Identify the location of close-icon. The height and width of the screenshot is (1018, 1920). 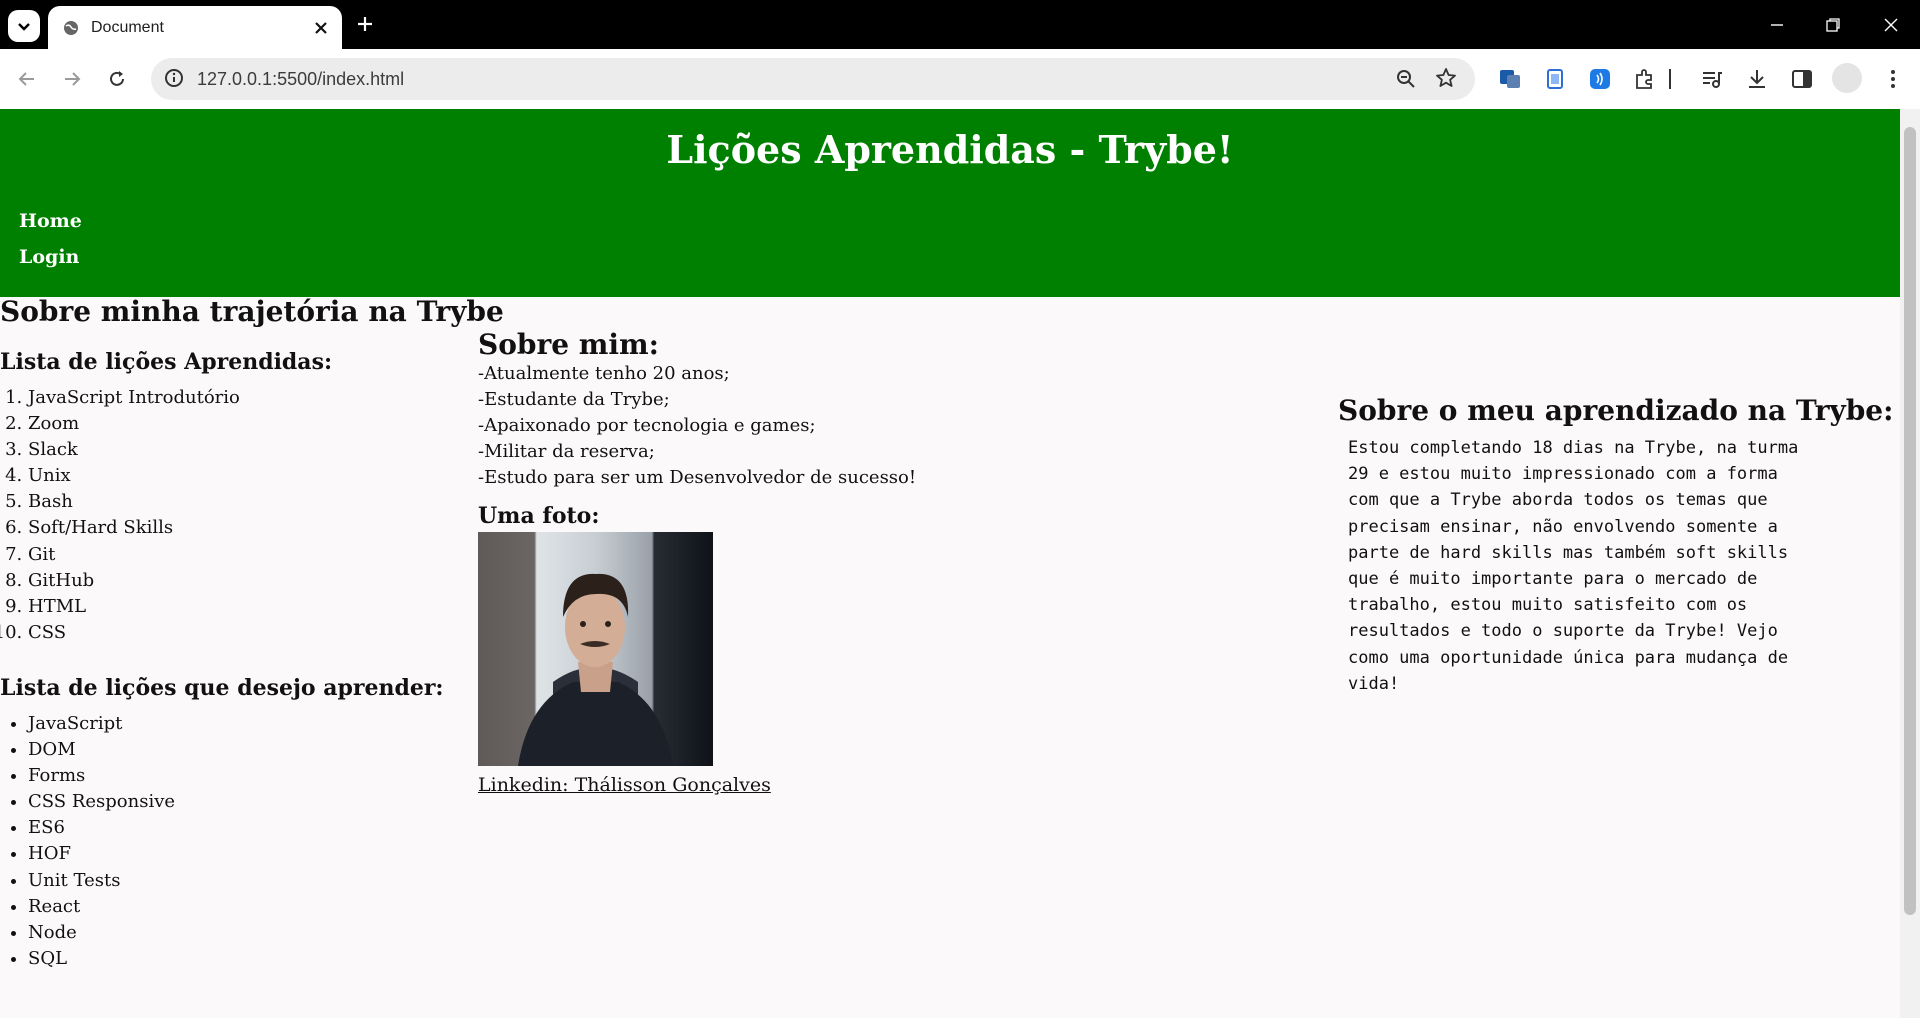
(321, 28).